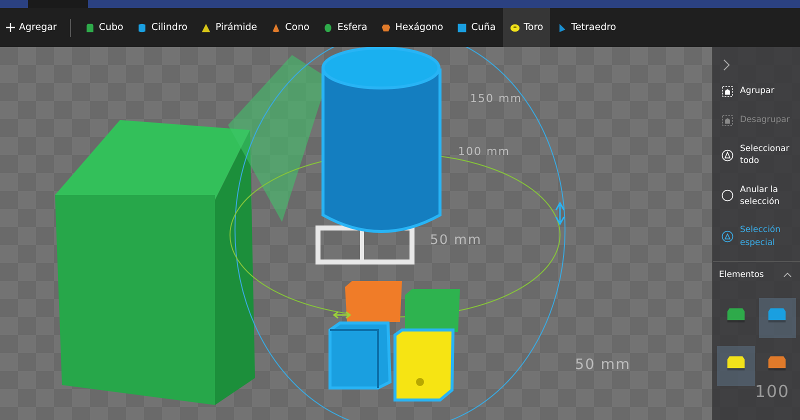 Image resolution: width=800 pixels, height=420 pixels. I want to click on cone-icon, so click(276, 27).